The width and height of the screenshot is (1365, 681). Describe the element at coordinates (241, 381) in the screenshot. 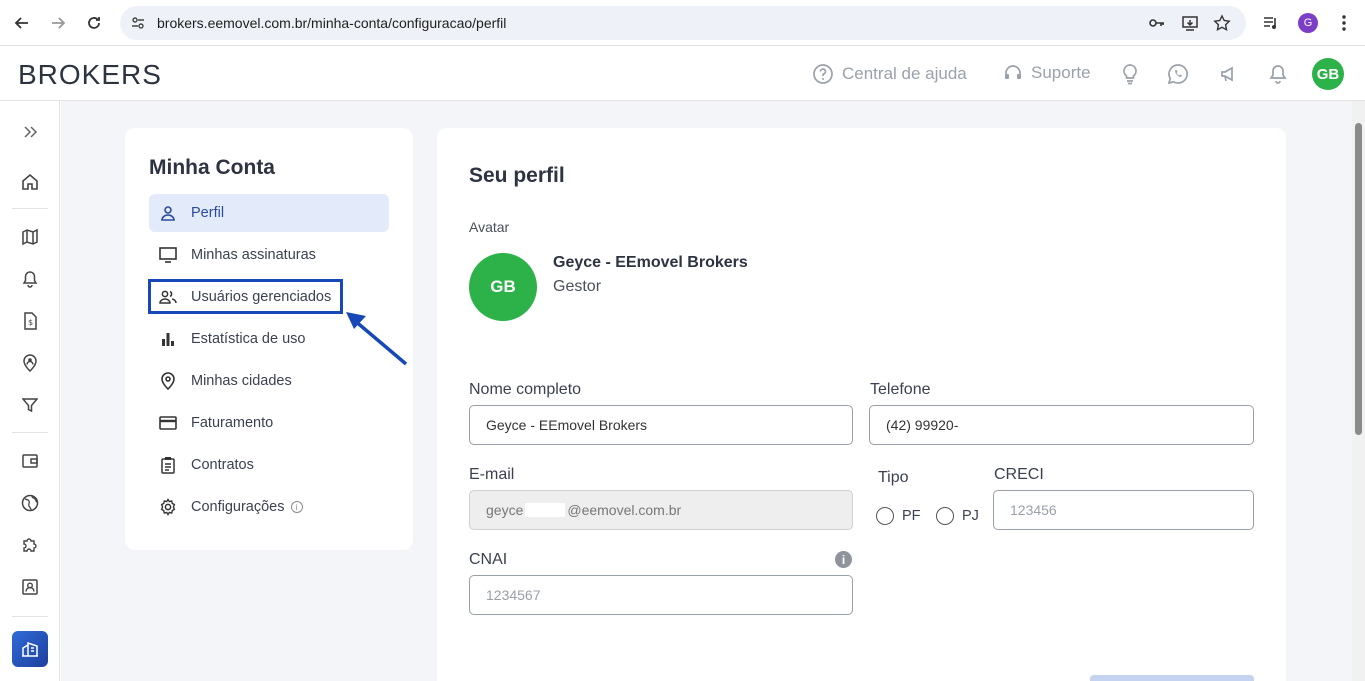

I see `menu-item-label: Minhas cidades` at that location.